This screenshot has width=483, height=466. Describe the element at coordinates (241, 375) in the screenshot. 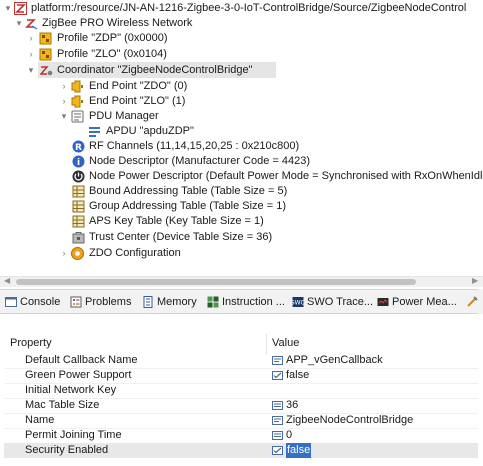

I see `property-row-green-power-support: Green Power Support false` at that location.